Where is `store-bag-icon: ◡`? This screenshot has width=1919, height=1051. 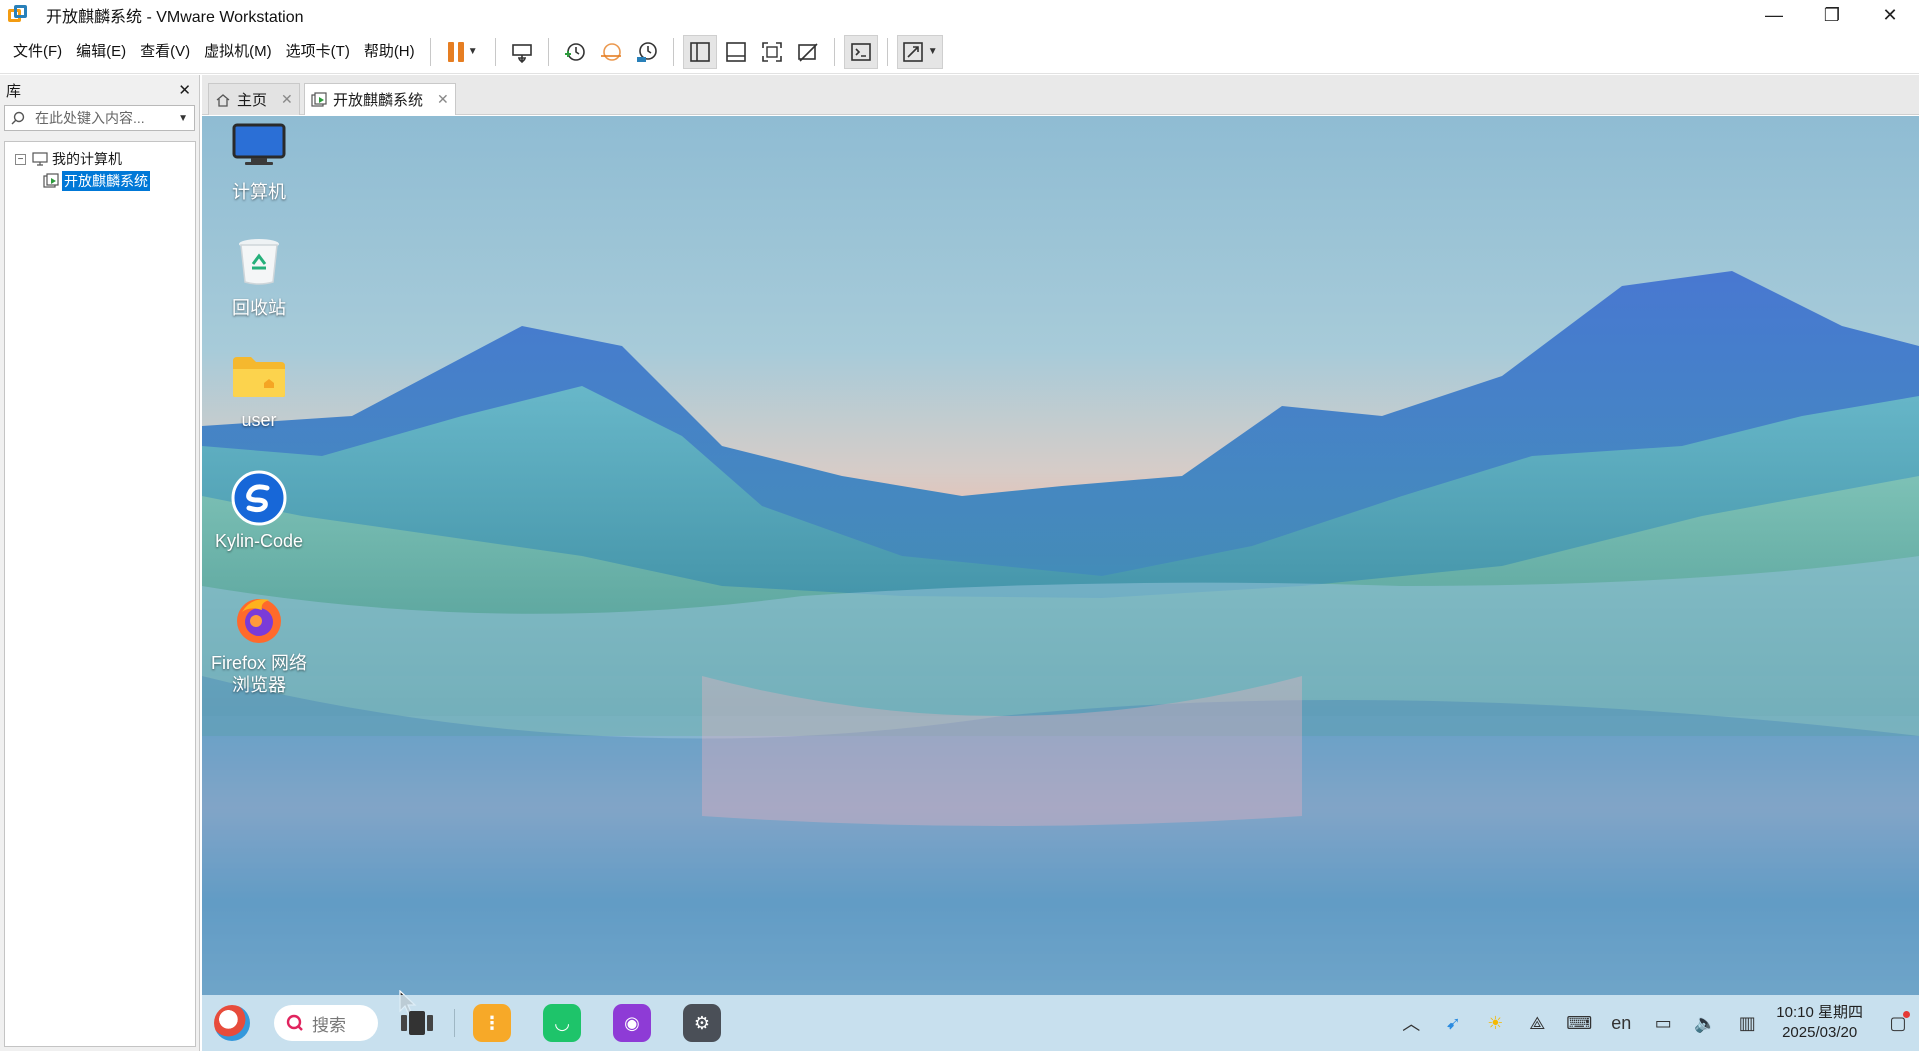 store-bag-icon: ◡ is located at coordinates (562, 1022).